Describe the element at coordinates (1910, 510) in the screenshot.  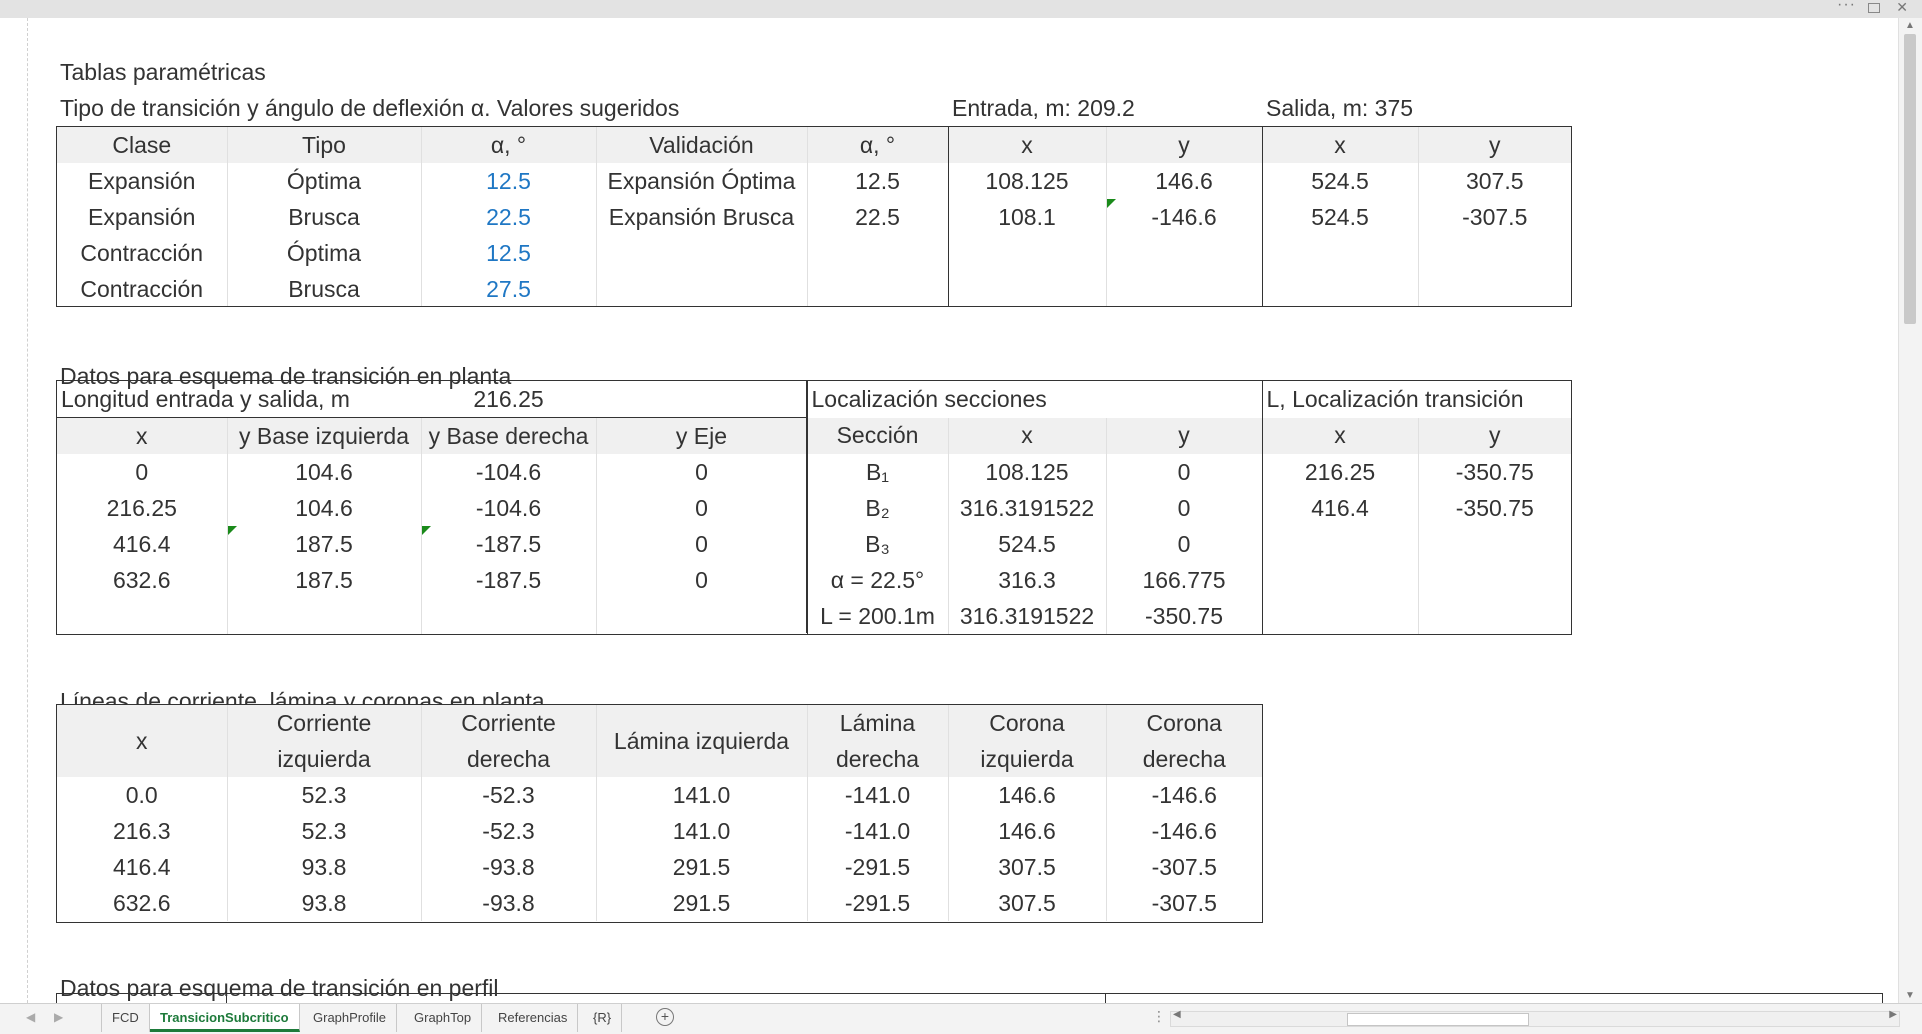
I see `vertical-scrollbar: ▲ ▼` at that location.